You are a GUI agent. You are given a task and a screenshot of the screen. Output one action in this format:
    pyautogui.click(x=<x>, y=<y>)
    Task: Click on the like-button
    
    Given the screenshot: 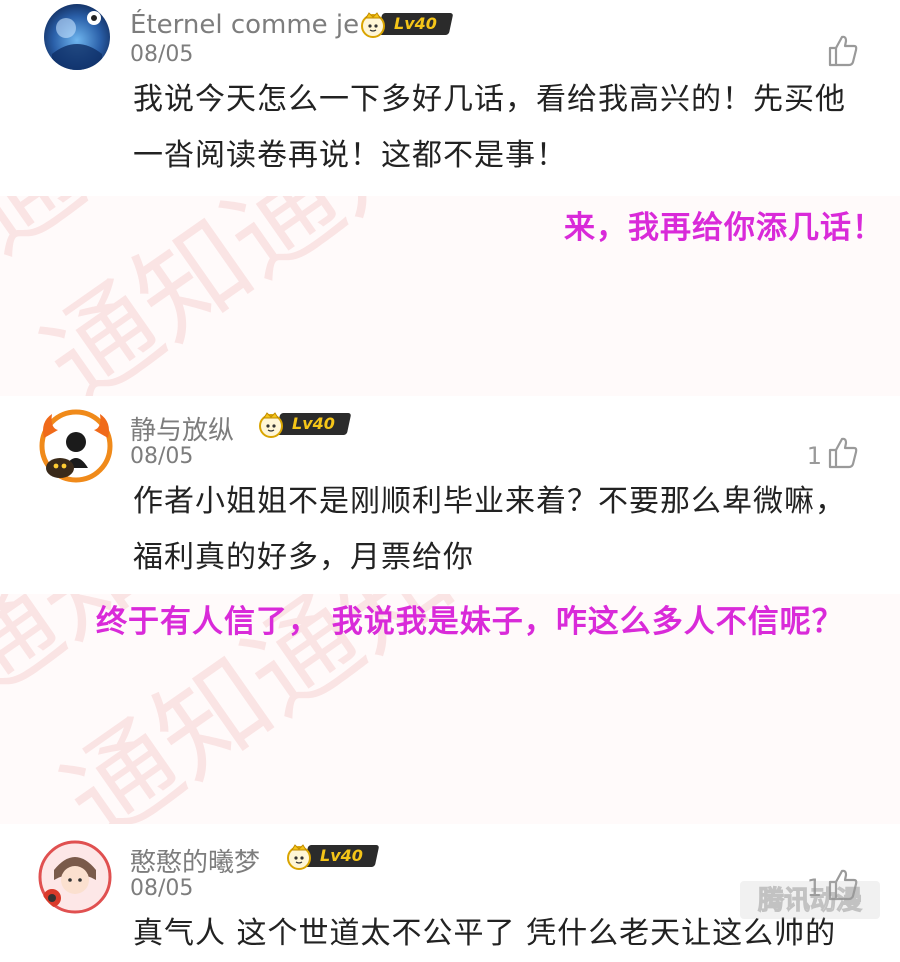 What is the action you would take?
    pyautogui.click(x=841, y=51)
    